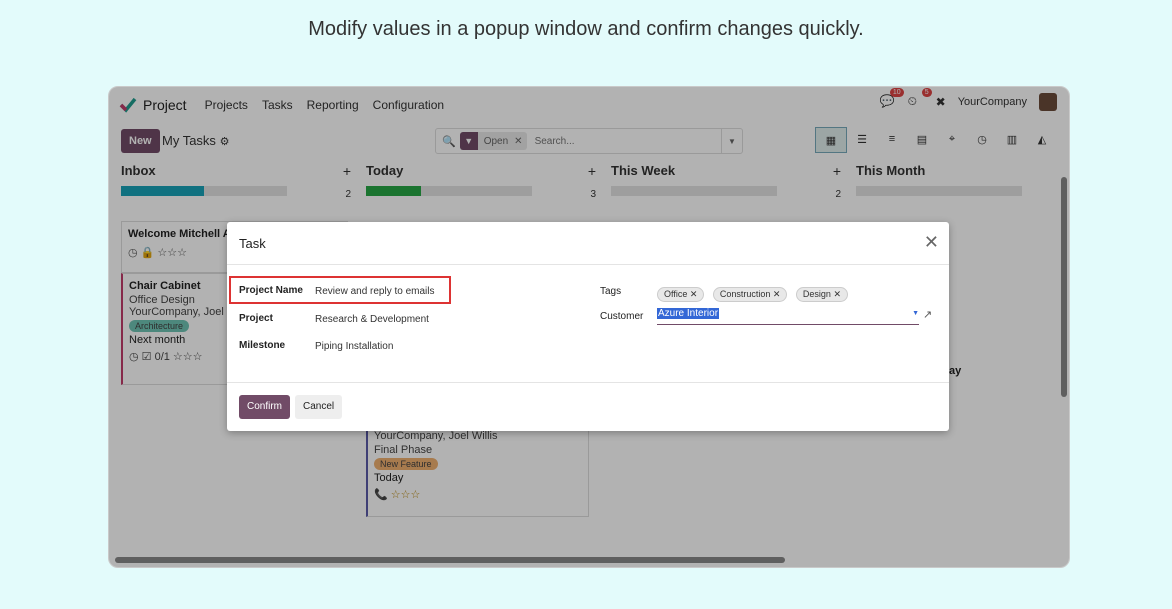 The image size is (1172, 609). I want to click on tag-construction: Construction ✕, so click(750, 294).